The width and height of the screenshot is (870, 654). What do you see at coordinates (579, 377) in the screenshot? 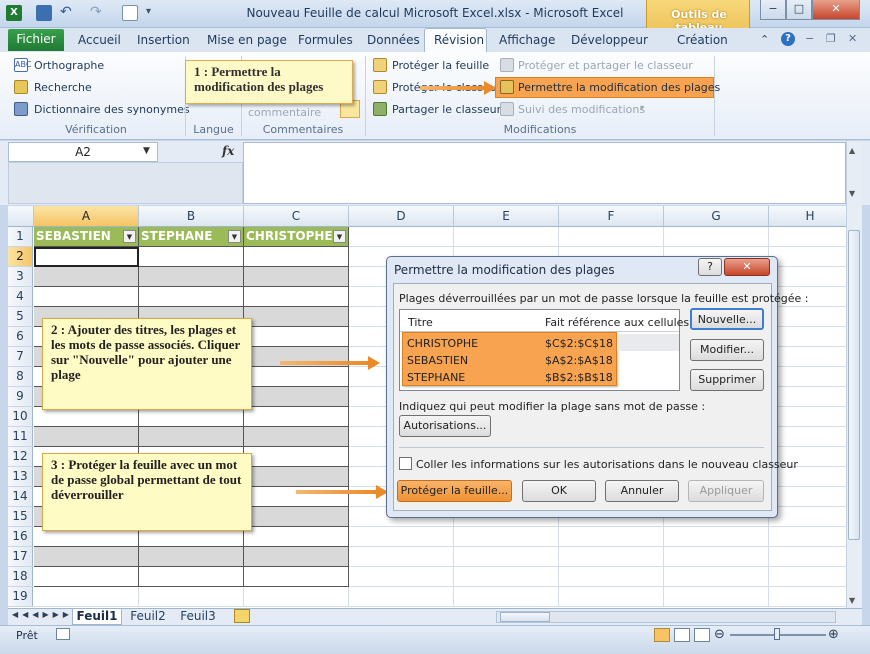
I see `range-ref-3: $B$2:$B$18` at bounding box center [579, 377].